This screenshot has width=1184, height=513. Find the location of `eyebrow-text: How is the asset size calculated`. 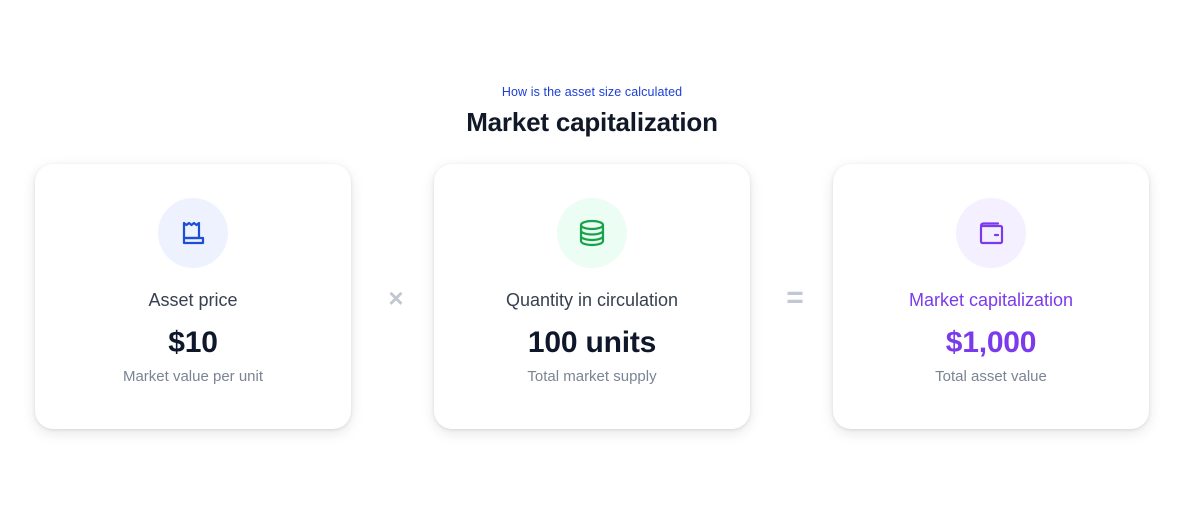

eyebrow-text: How is the asset size calculated is located at coordinates (592, 92).